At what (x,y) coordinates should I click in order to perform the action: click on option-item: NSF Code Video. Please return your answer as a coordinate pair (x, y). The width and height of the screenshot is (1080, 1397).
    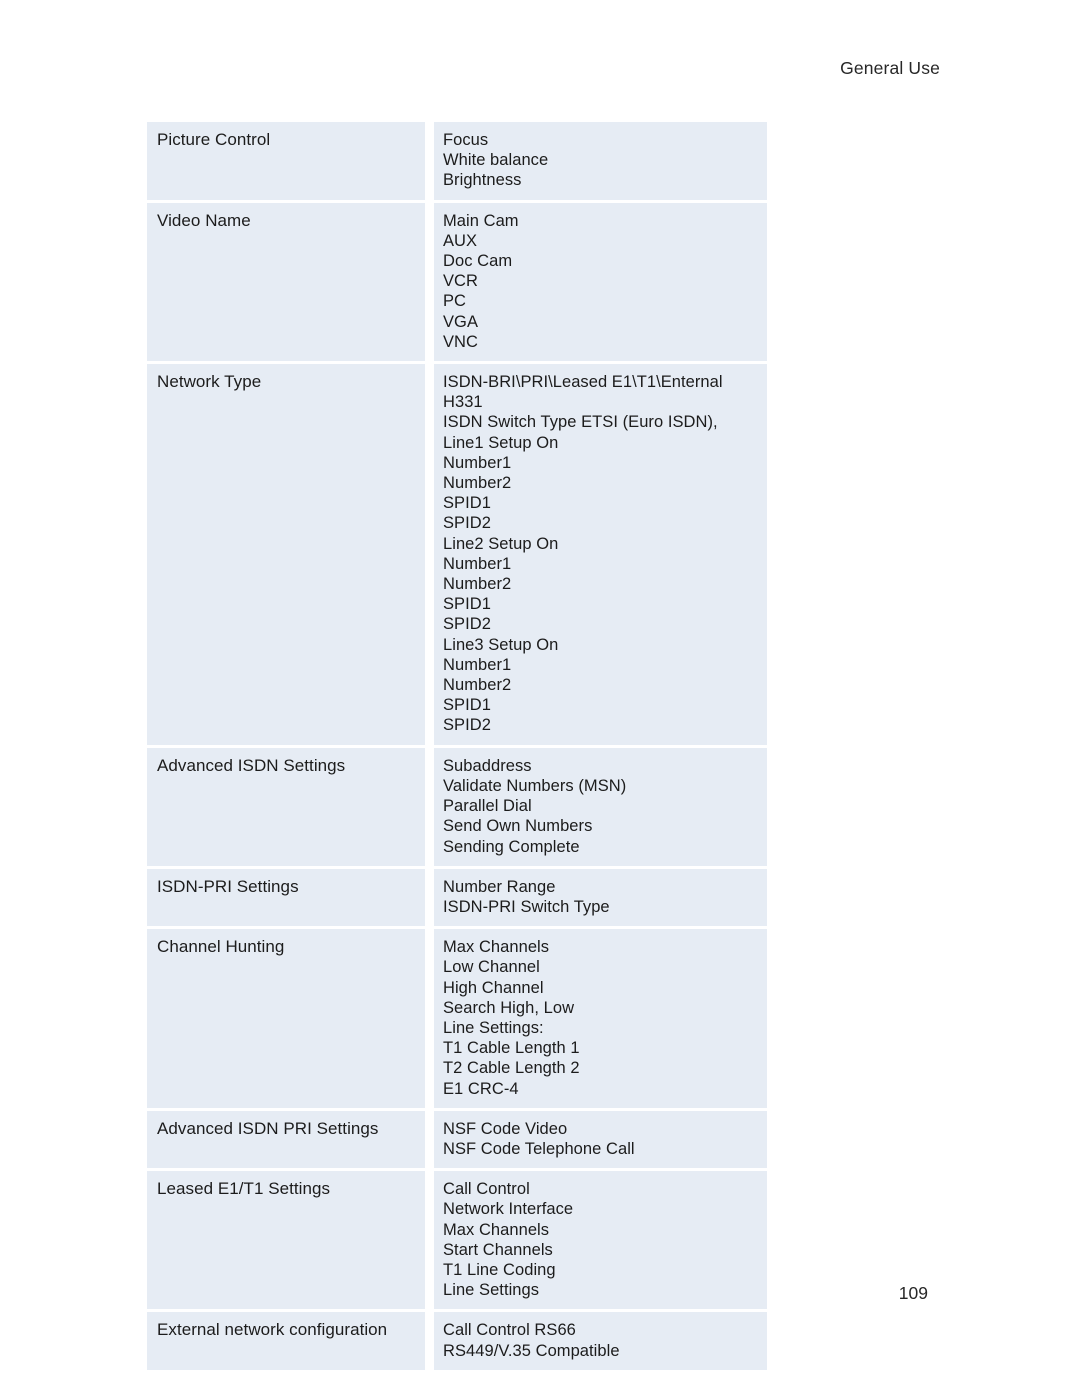
    Looking at the image, I should click on (505, 1128).